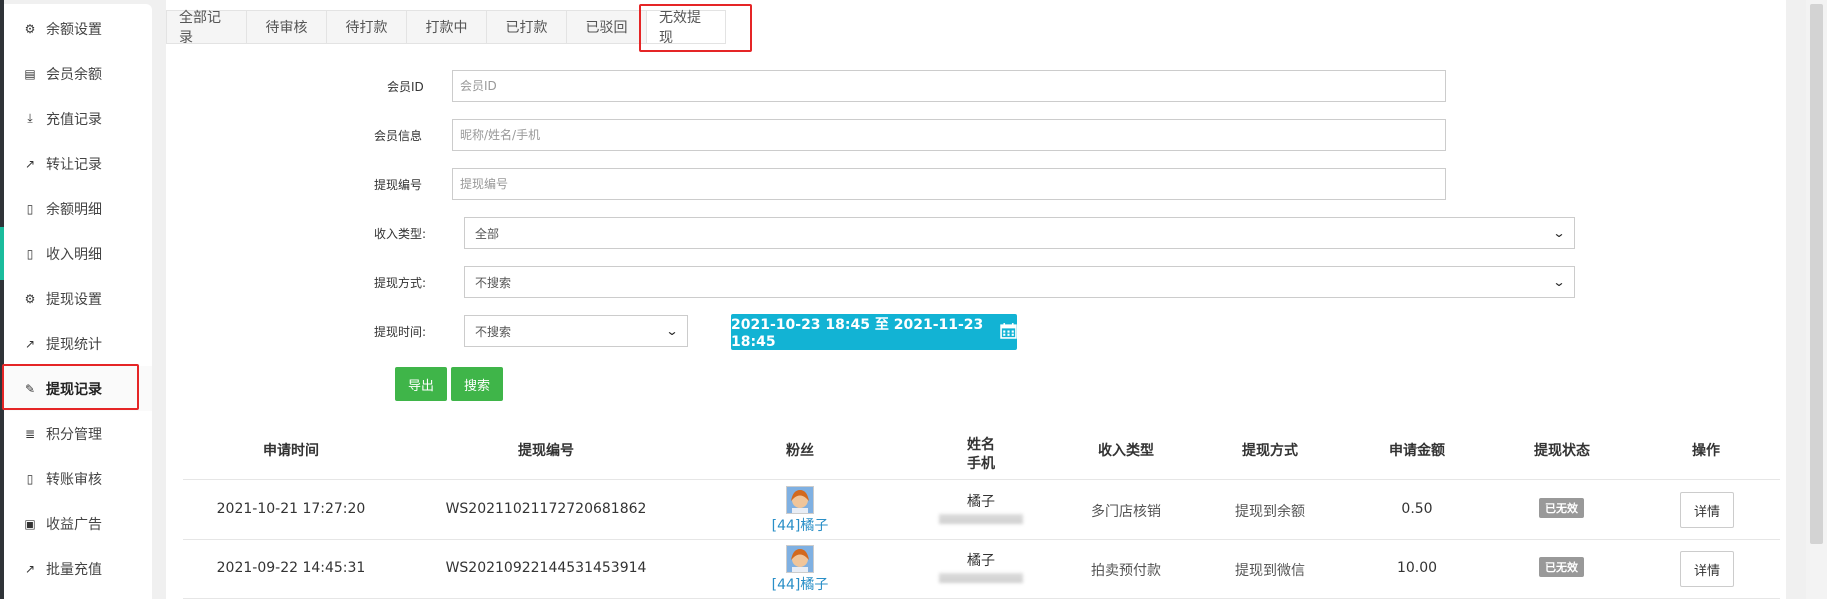 Image resolution: width=1827 pixels, height=599 pixels. What do you see at coordinates (74, 254) in the screenshot?
I see `sidebar-item-label: 收入明细` at bounding box center [74, 254].